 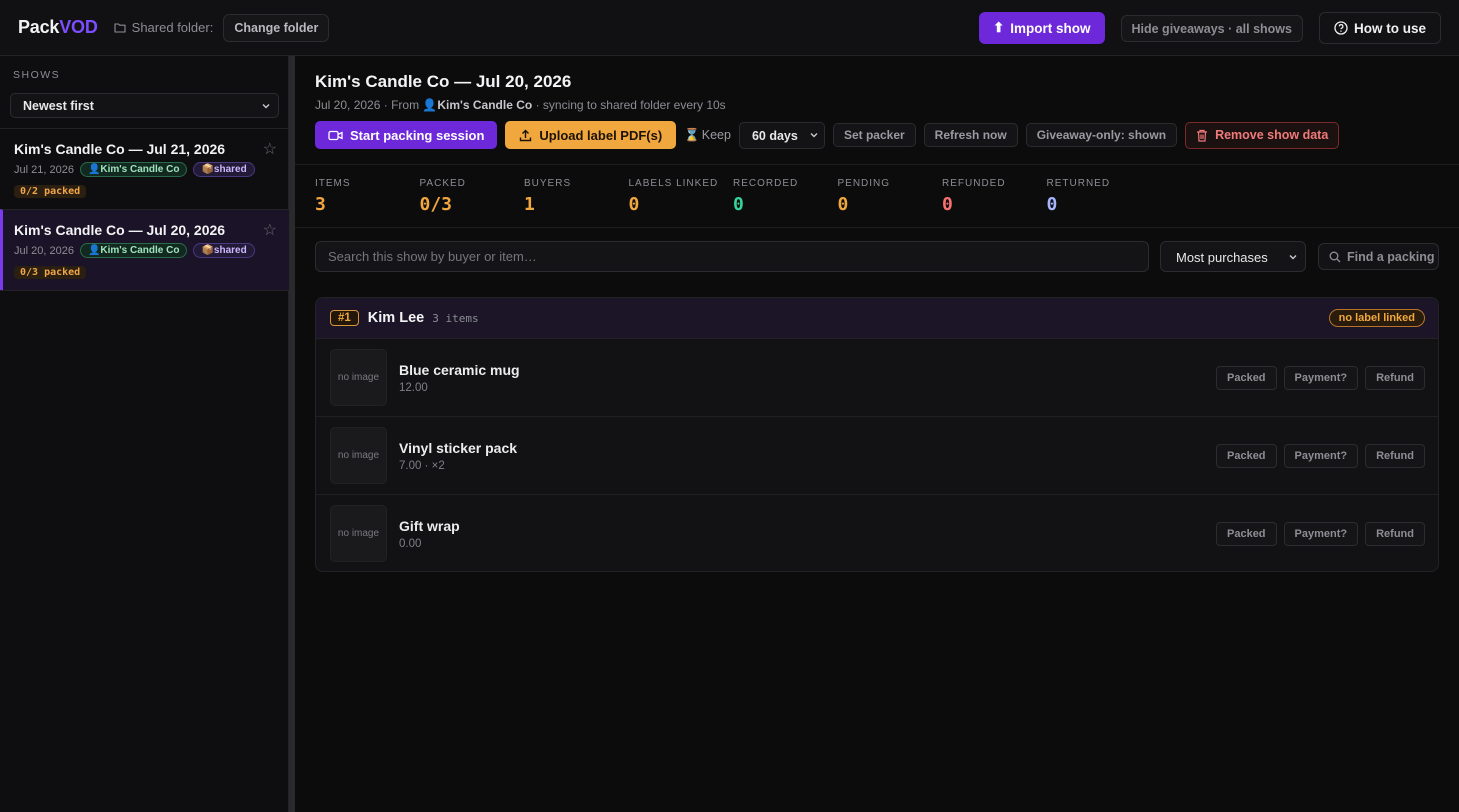 What do you see at coordinates (874, 135) in the screenshot?
I see `set-packer-button: Set packer` at bounding box center [874, 135].